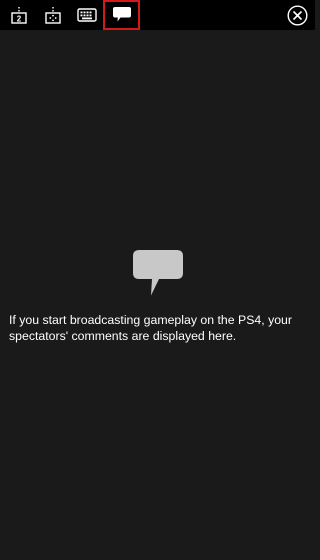 The image size is (320, 560). I want to click on remote-control-icon, so click(53, 15).